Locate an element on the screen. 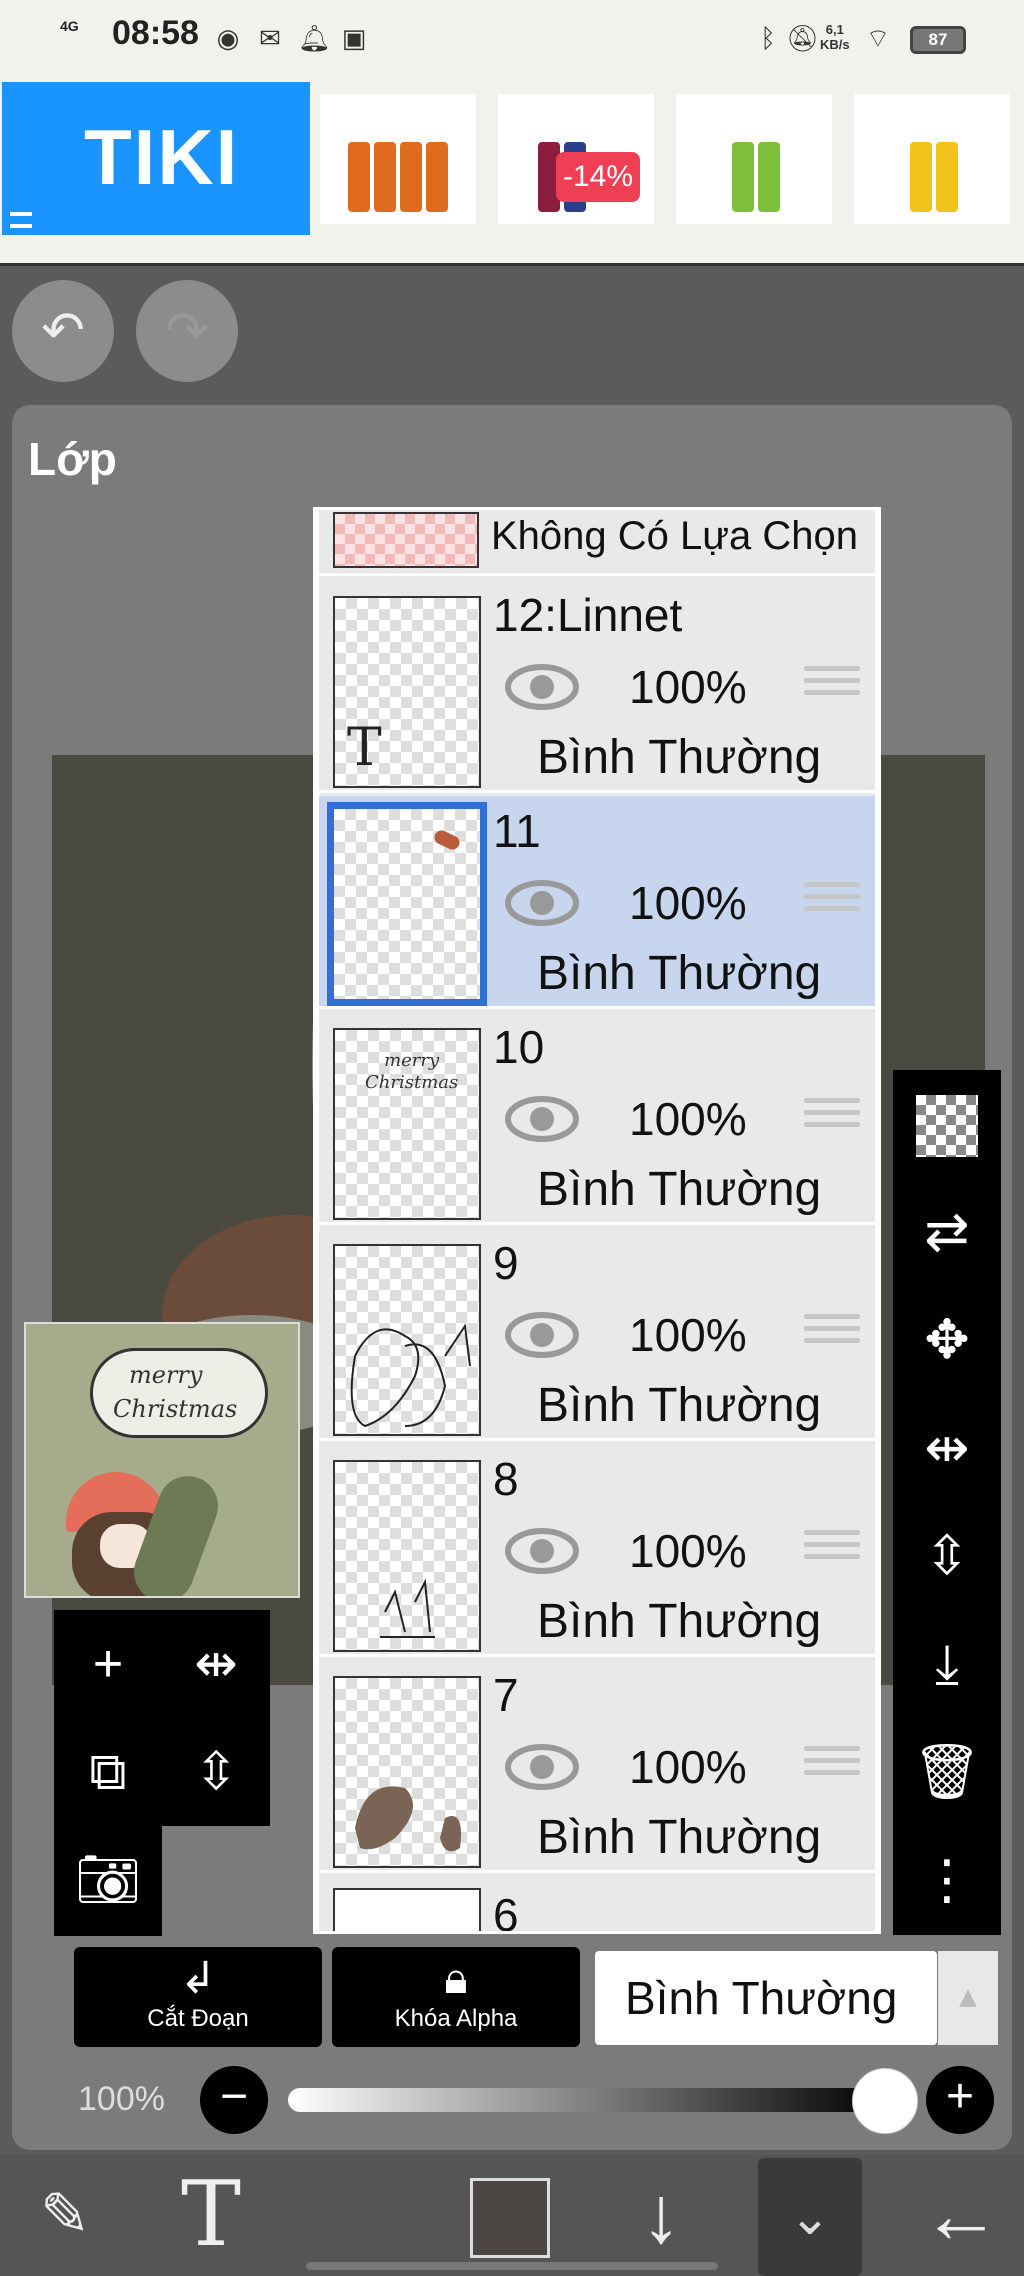 Image resolution: width=1024 pixels, height=2276 pixels. home-indicator is located at coordinates (512, 2266).